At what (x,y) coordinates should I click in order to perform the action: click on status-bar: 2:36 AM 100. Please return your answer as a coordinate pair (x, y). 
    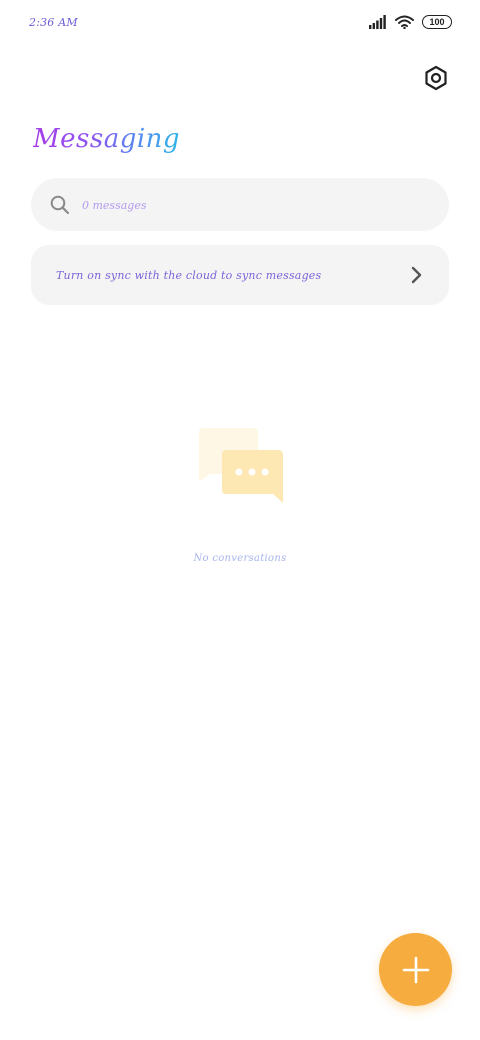
    Looking at the image, I should click on (240, 22).